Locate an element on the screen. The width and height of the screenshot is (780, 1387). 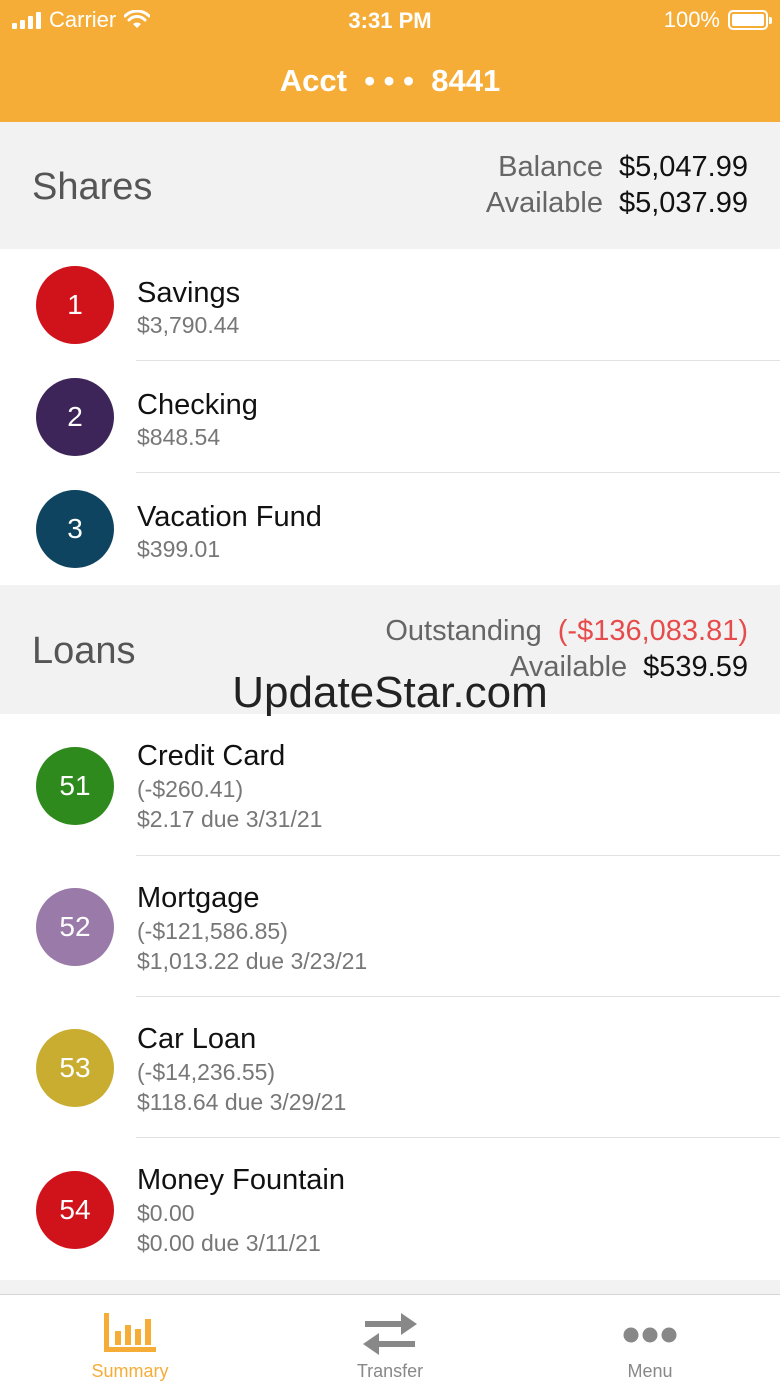
loan-name: Car Loan is located at coordinates (197, 1039).